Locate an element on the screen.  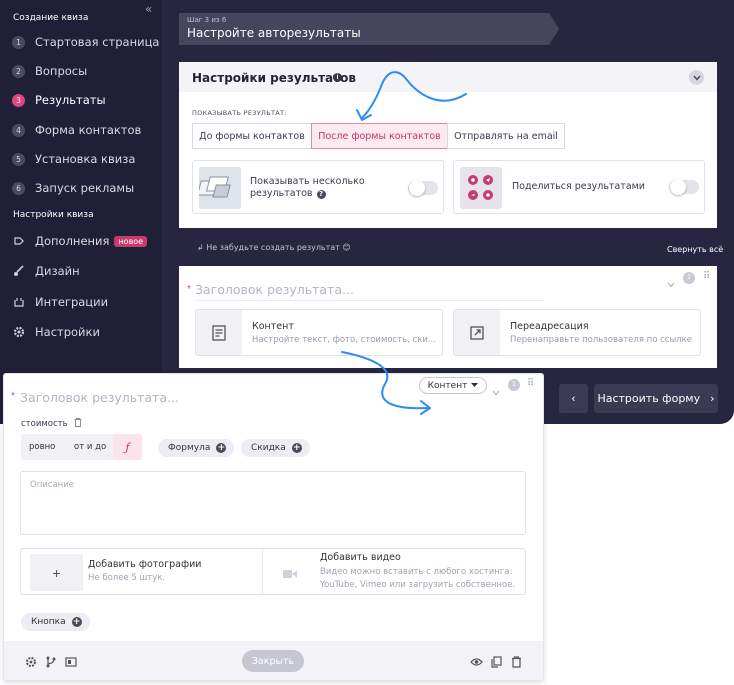
editor-number-badge: 1 is located at coordinates (514, 385).